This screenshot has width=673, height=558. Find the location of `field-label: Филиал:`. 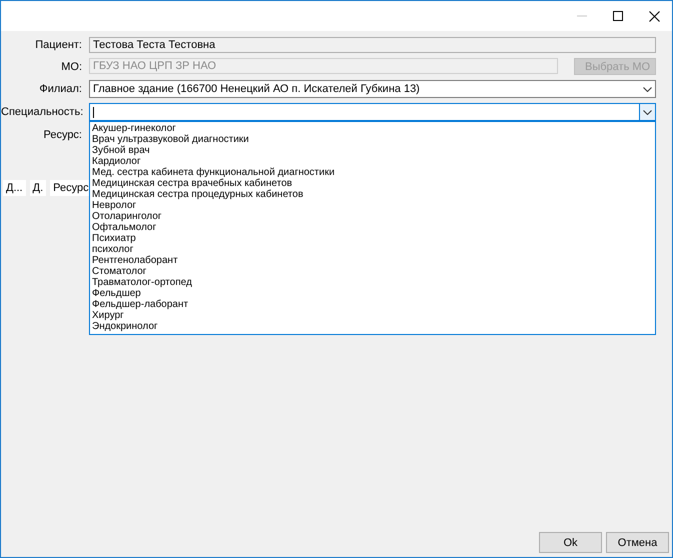

field-label: Филиал: is located at coordinates (60, 89).